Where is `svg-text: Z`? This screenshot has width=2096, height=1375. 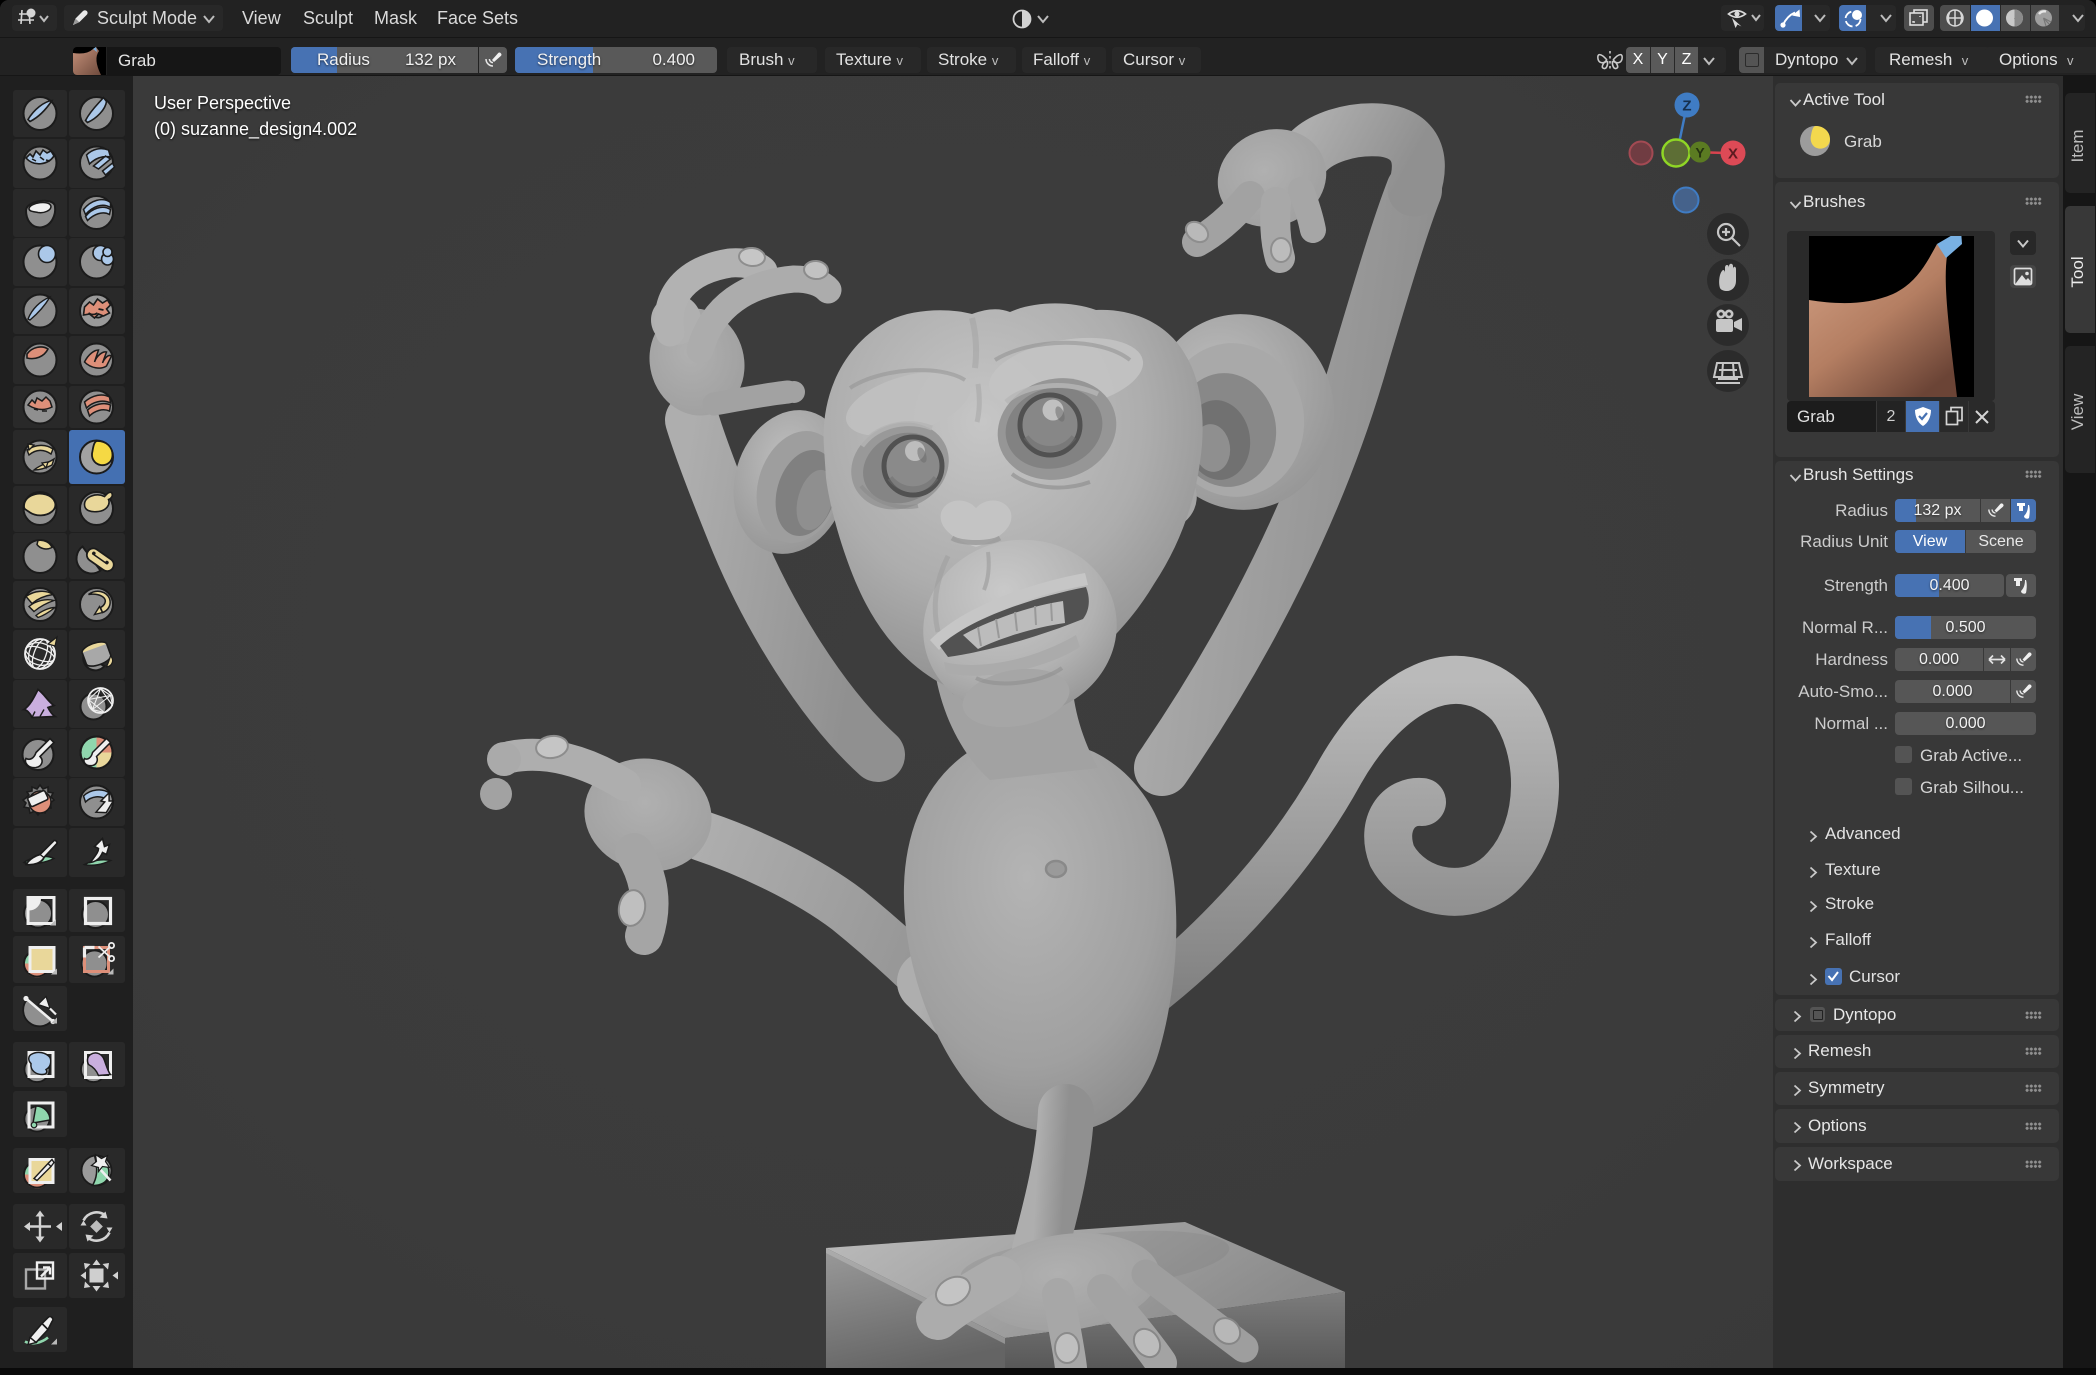
svg-text: Z is located at coordinates (1686, 106).